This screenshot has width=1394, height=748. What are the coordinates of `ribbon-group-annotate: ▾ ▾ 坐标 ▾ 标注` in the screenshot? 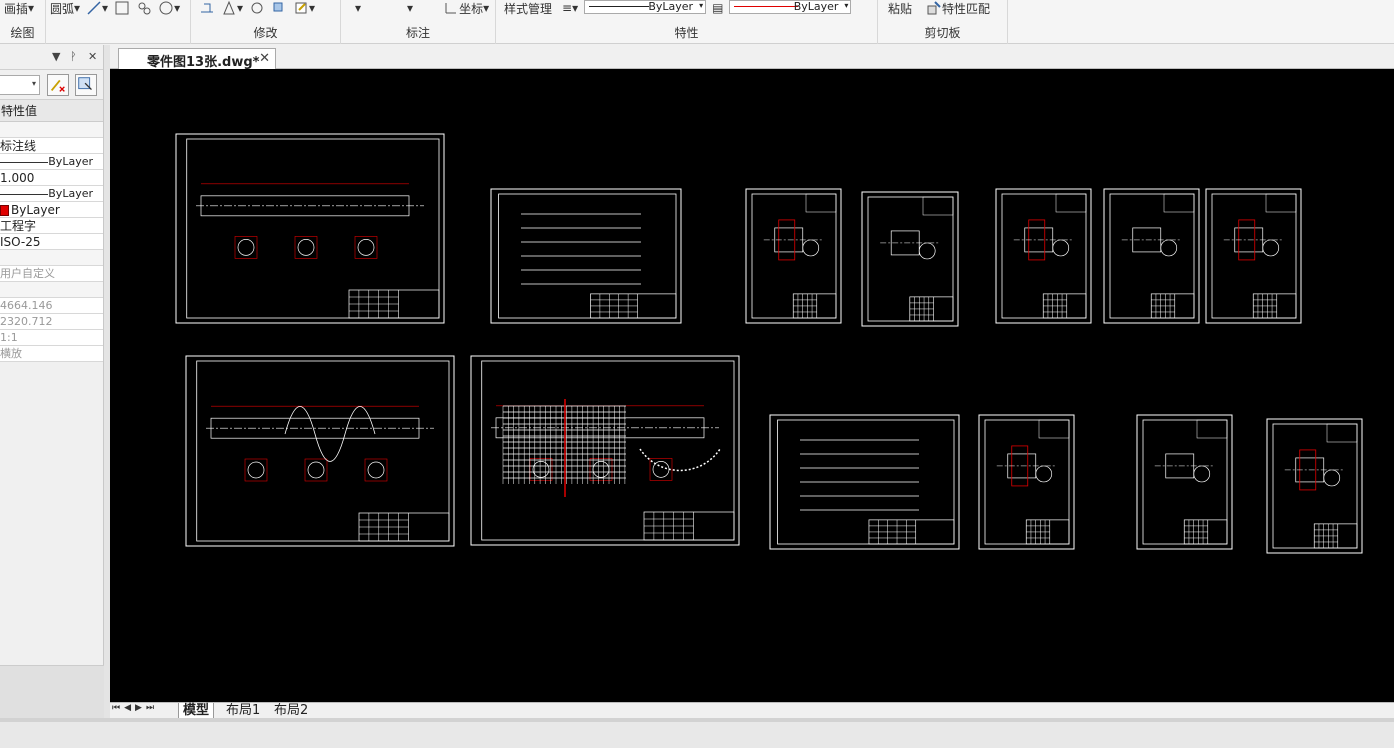 It's located at (418, 22).